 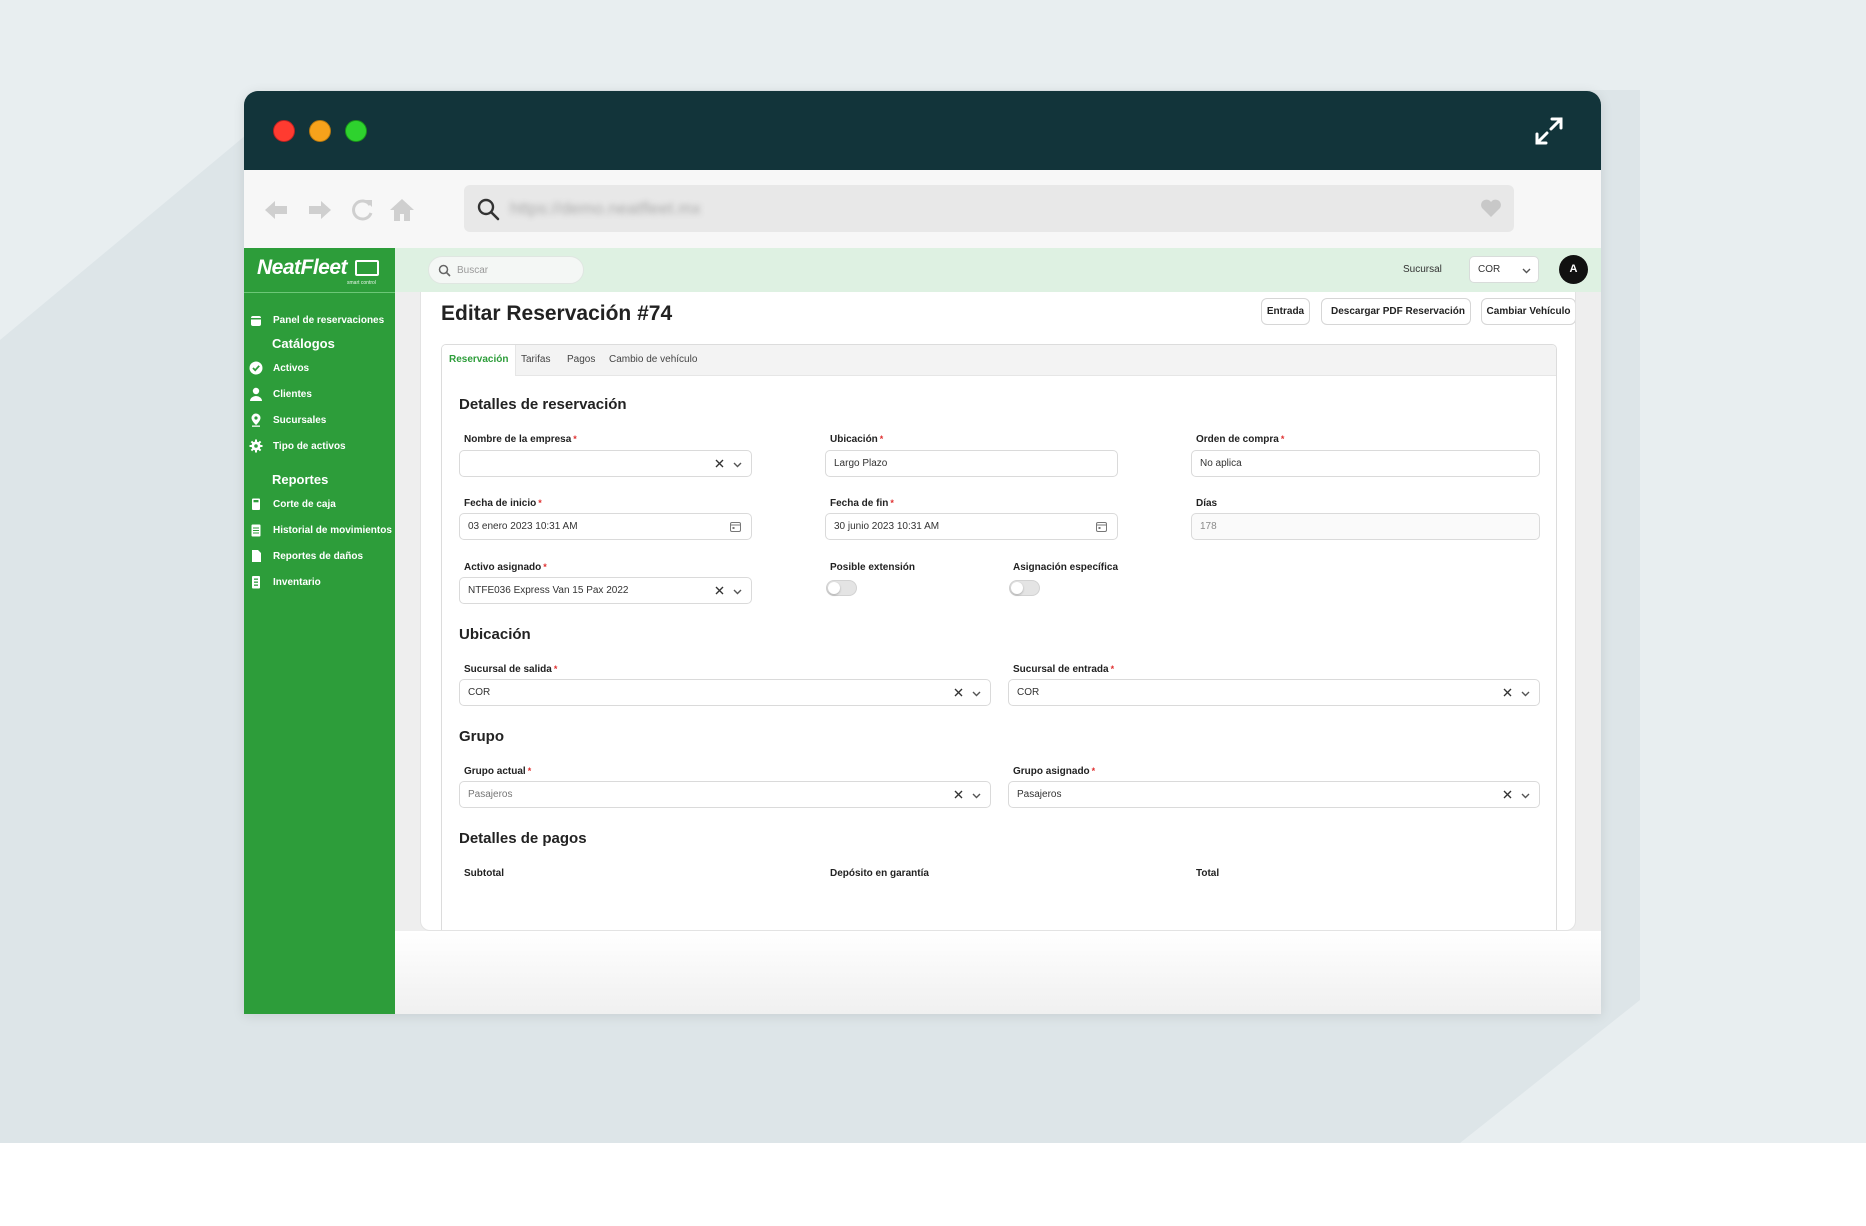 What do you see at coordinates (841, 588) in the screenshot?
I see `posible-extension-toggle` at bounding box center [841, 588].